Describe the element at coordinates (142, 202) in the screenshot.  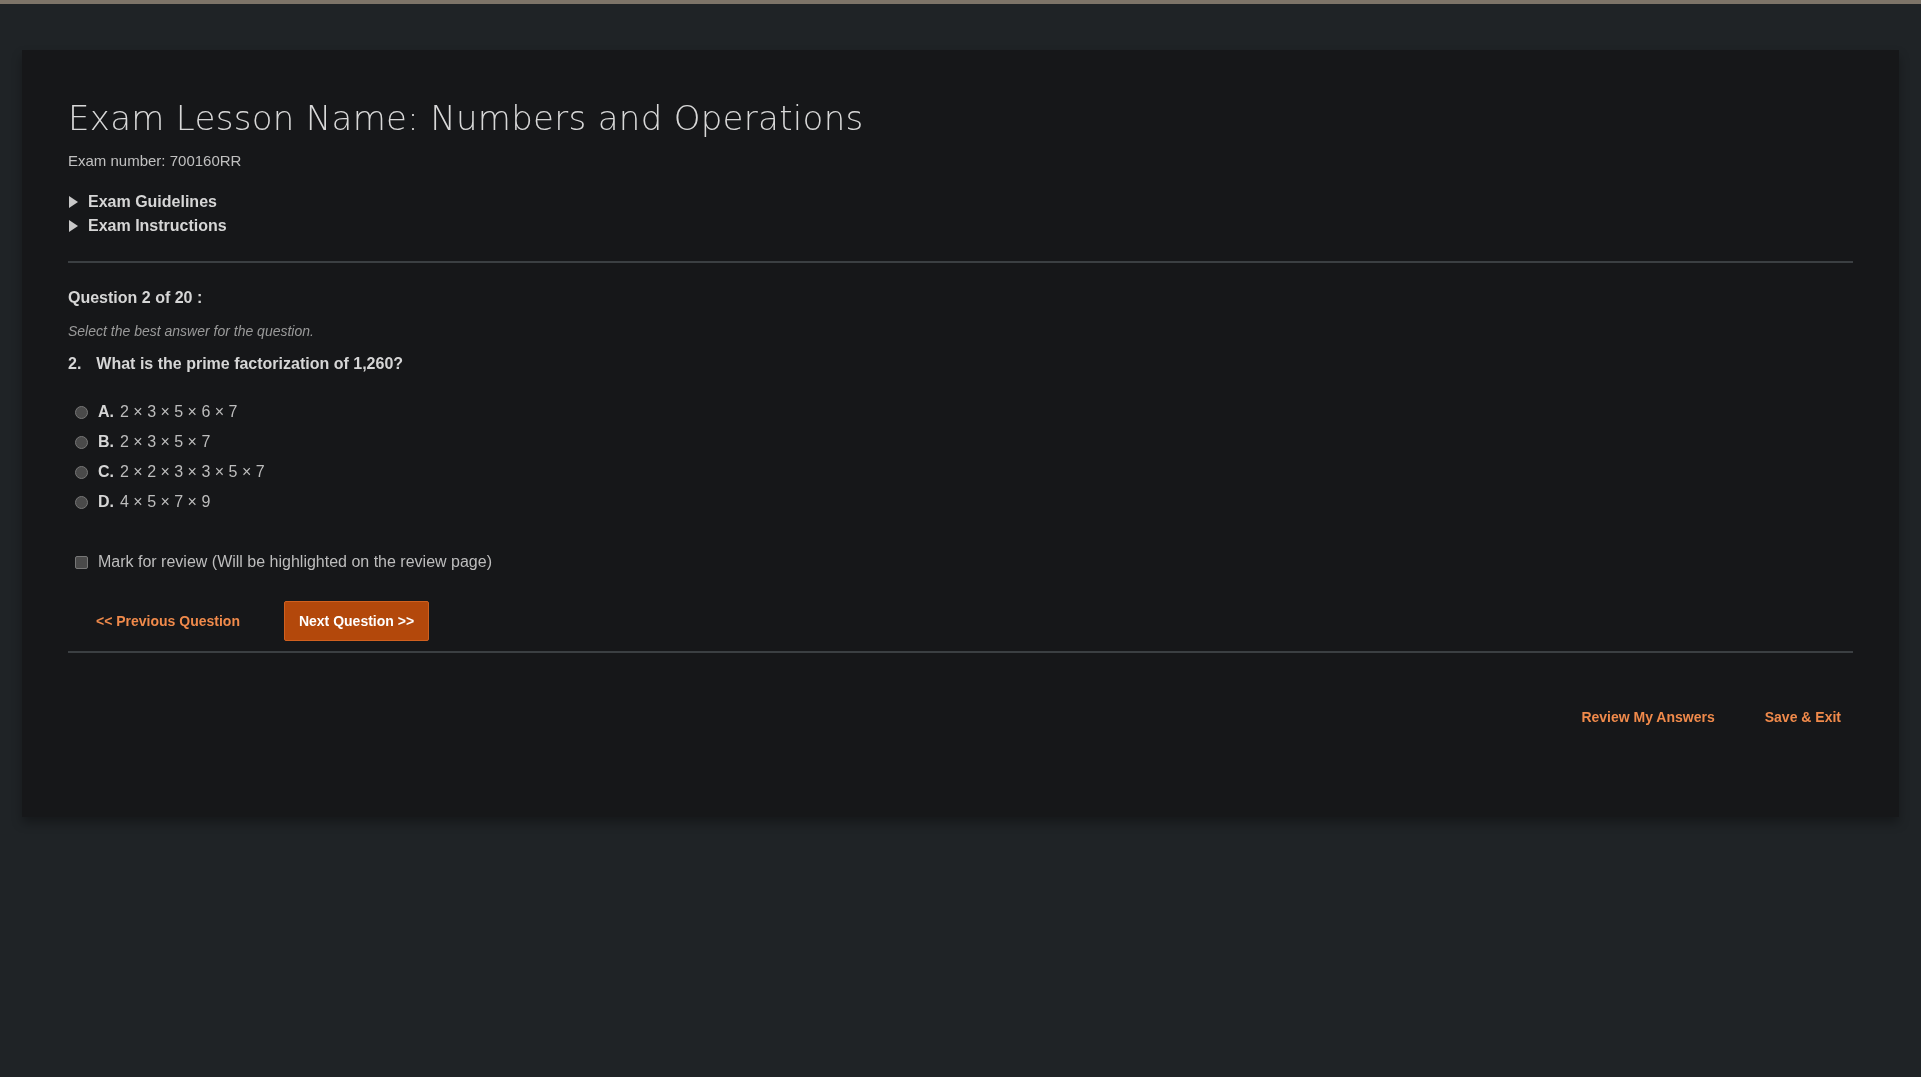
I see `disclosure-toggle: Exam Guidelines` at that location.